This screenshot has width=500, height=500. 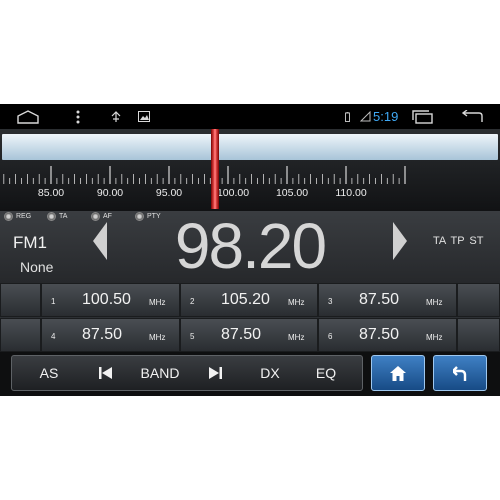 I want to click on seek-down-arrow-icon, so click(x=100, y=243).